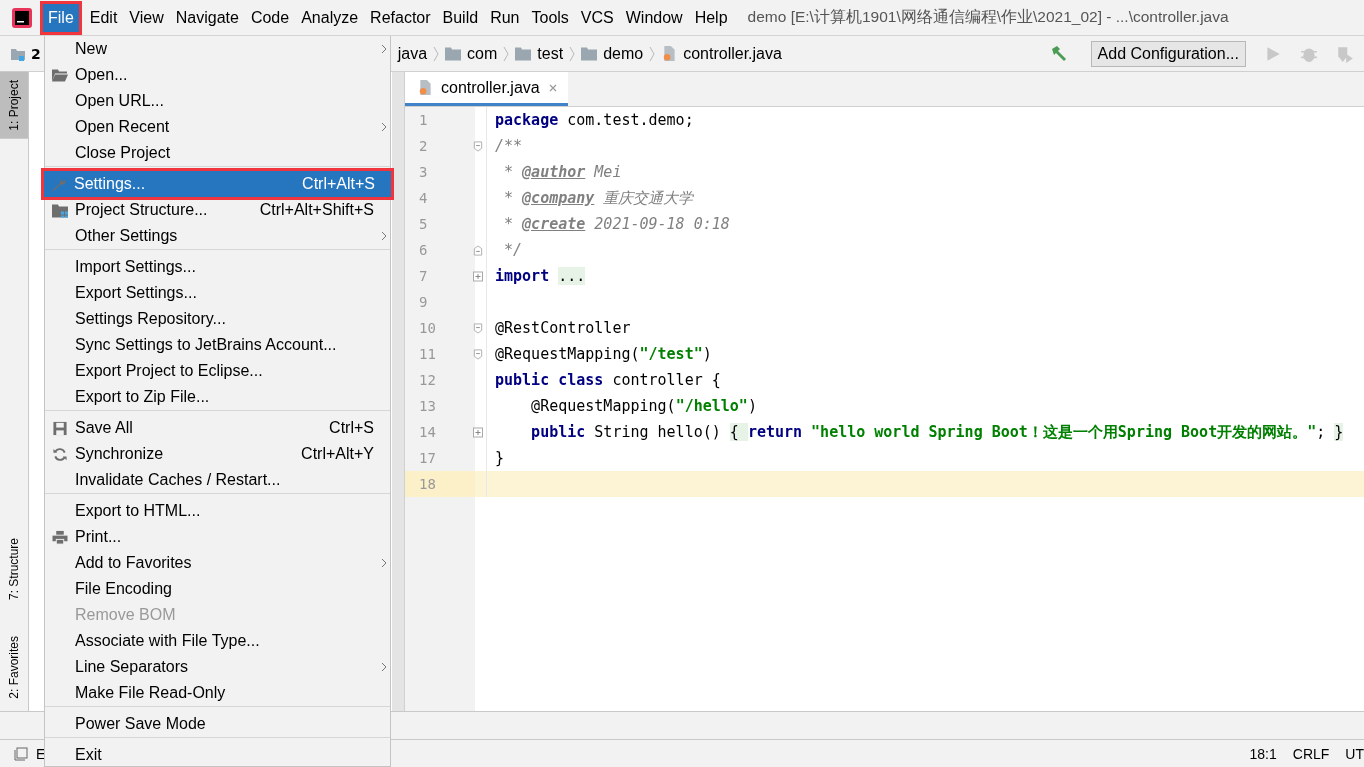 This screenshot has width=1364, height=767. I want to click on code-line: }, so click(499, 458).